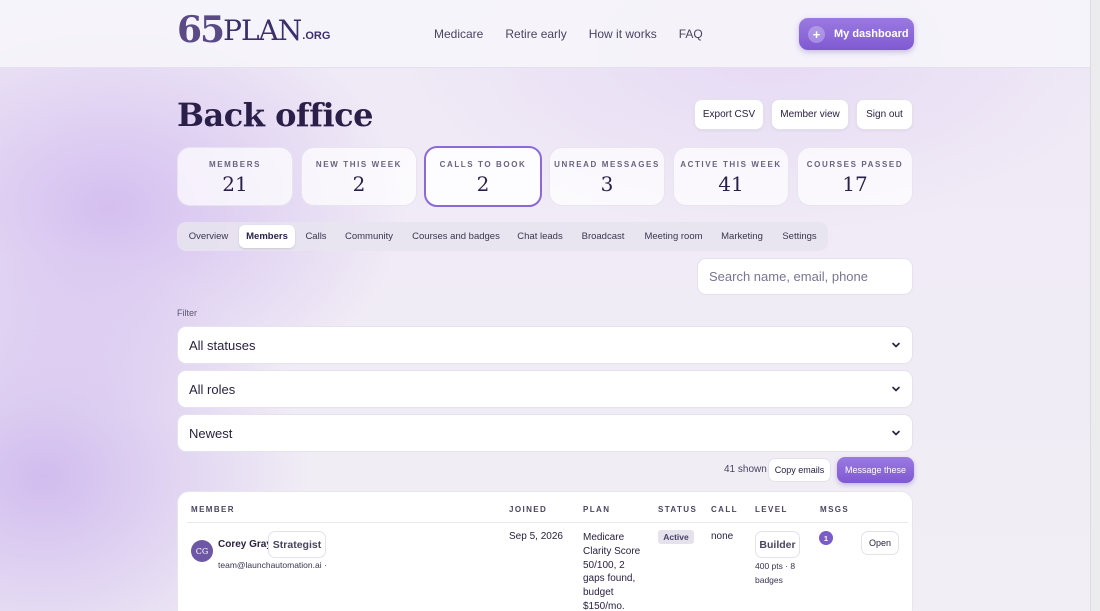 This screenshot has width=1100, height=611. I want to click on sort-value: Newest, so click(211, 433).